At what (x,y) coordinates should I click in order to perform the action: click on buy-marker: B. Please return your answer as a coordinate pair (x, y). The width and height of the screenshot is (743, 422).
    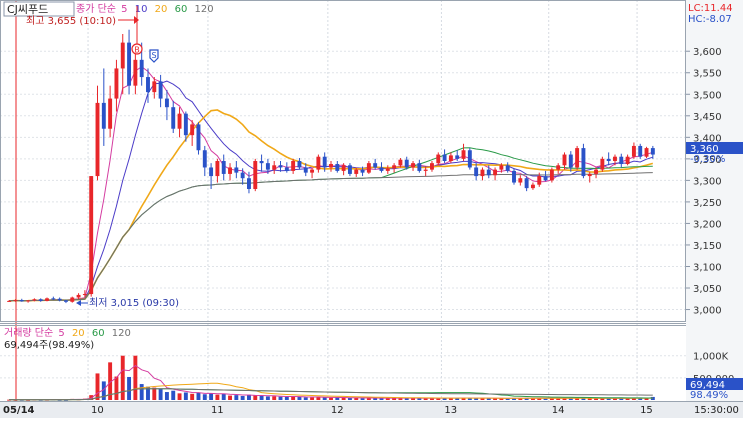
    Looking at the image, I should click on (137, 49).